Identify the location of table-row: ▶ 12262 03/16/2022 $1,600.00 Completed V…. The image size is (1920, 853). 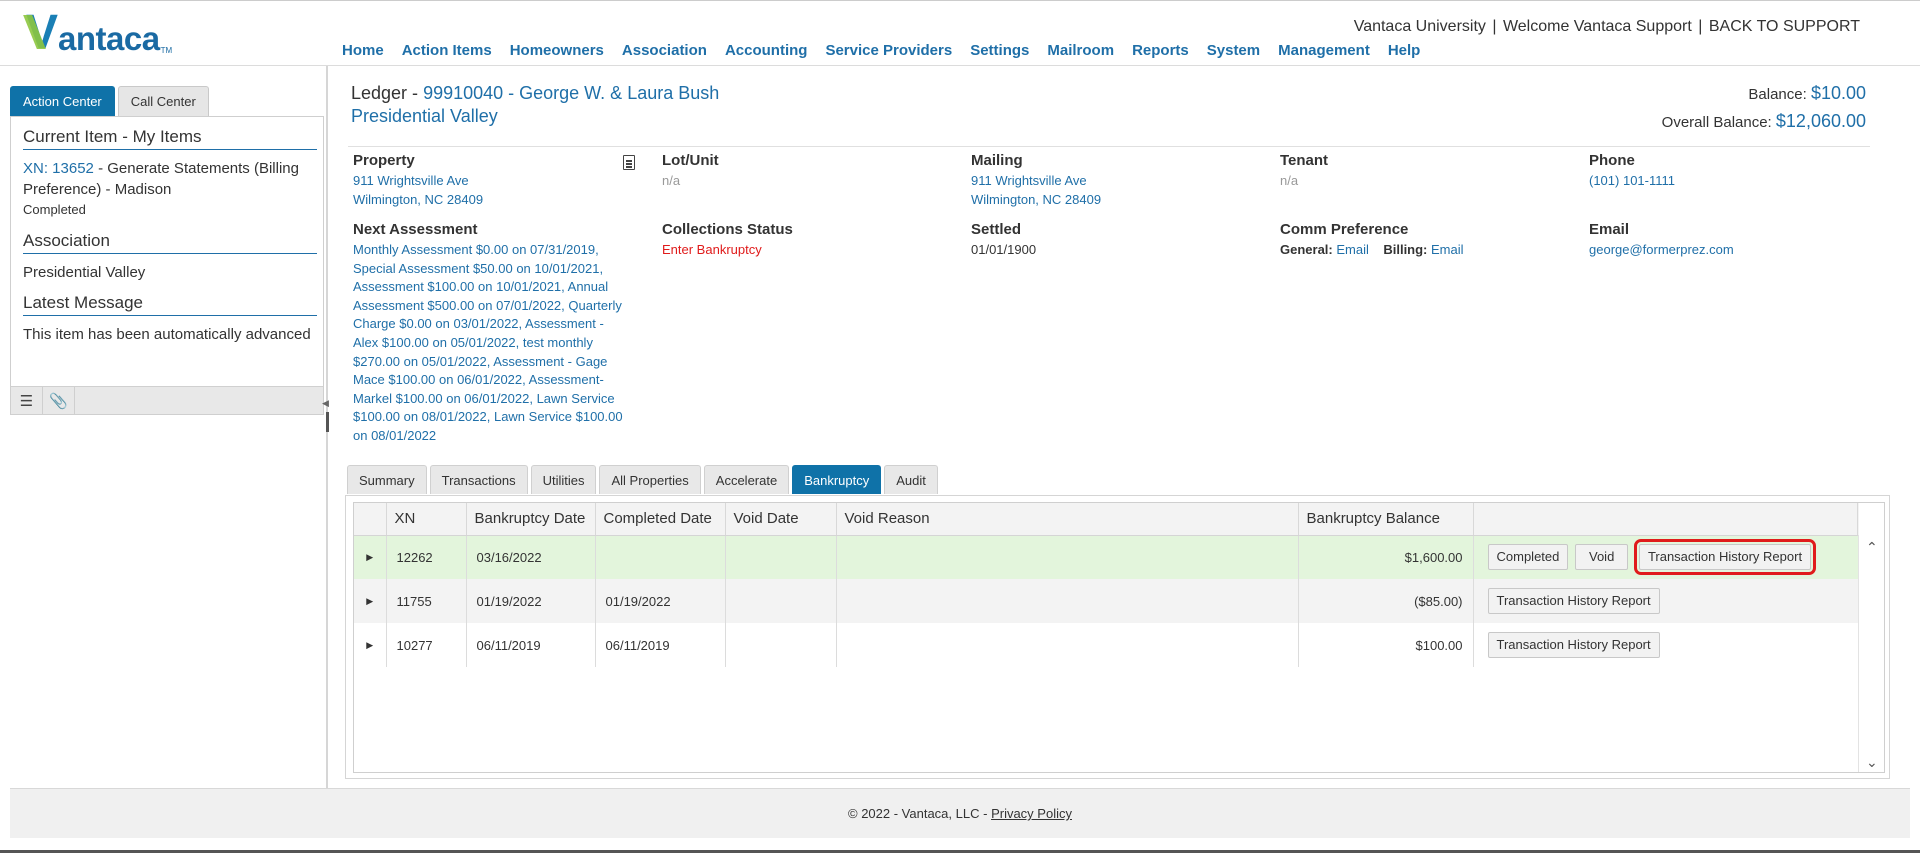
(1106, 557).